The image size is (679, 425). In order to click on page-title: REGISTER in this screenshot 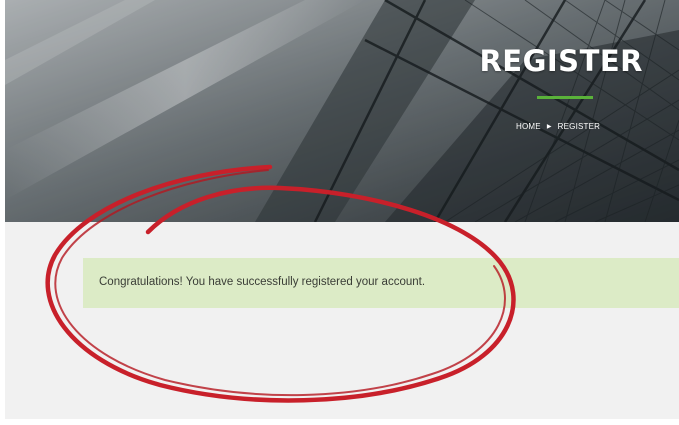, I will do `click(561, 61)`.